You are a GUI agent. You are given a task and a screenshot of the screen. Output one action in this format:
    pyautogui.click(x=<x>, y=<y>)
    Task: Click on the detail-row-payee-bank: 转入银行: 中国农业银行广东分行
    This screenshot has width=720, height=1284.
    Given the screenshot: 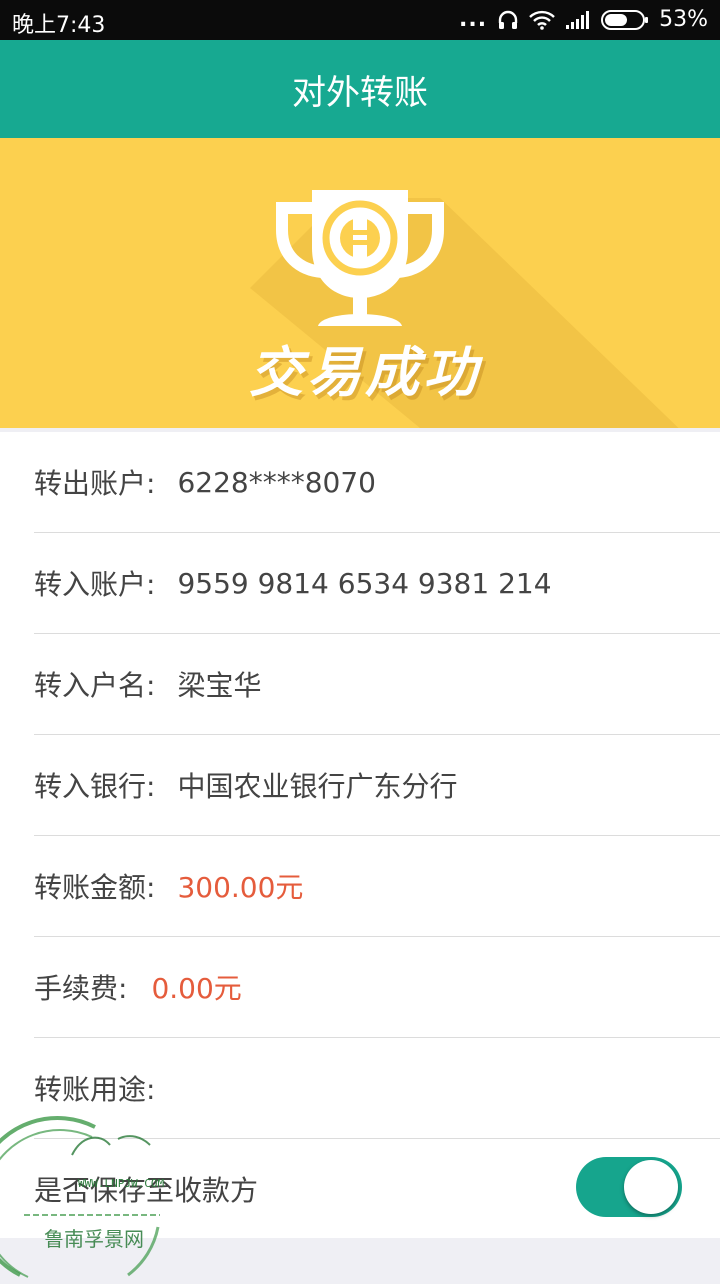 What is the action you would take?
    pyautogui.click(x=377, y=785)
    